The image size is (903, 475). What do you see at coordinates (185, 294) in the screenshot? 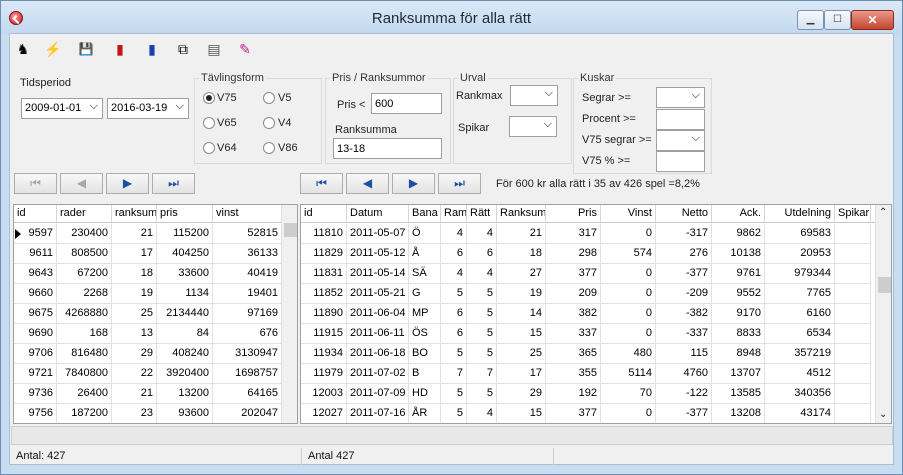
I see `table-cell: 1134` at bounding box center [185, 294].